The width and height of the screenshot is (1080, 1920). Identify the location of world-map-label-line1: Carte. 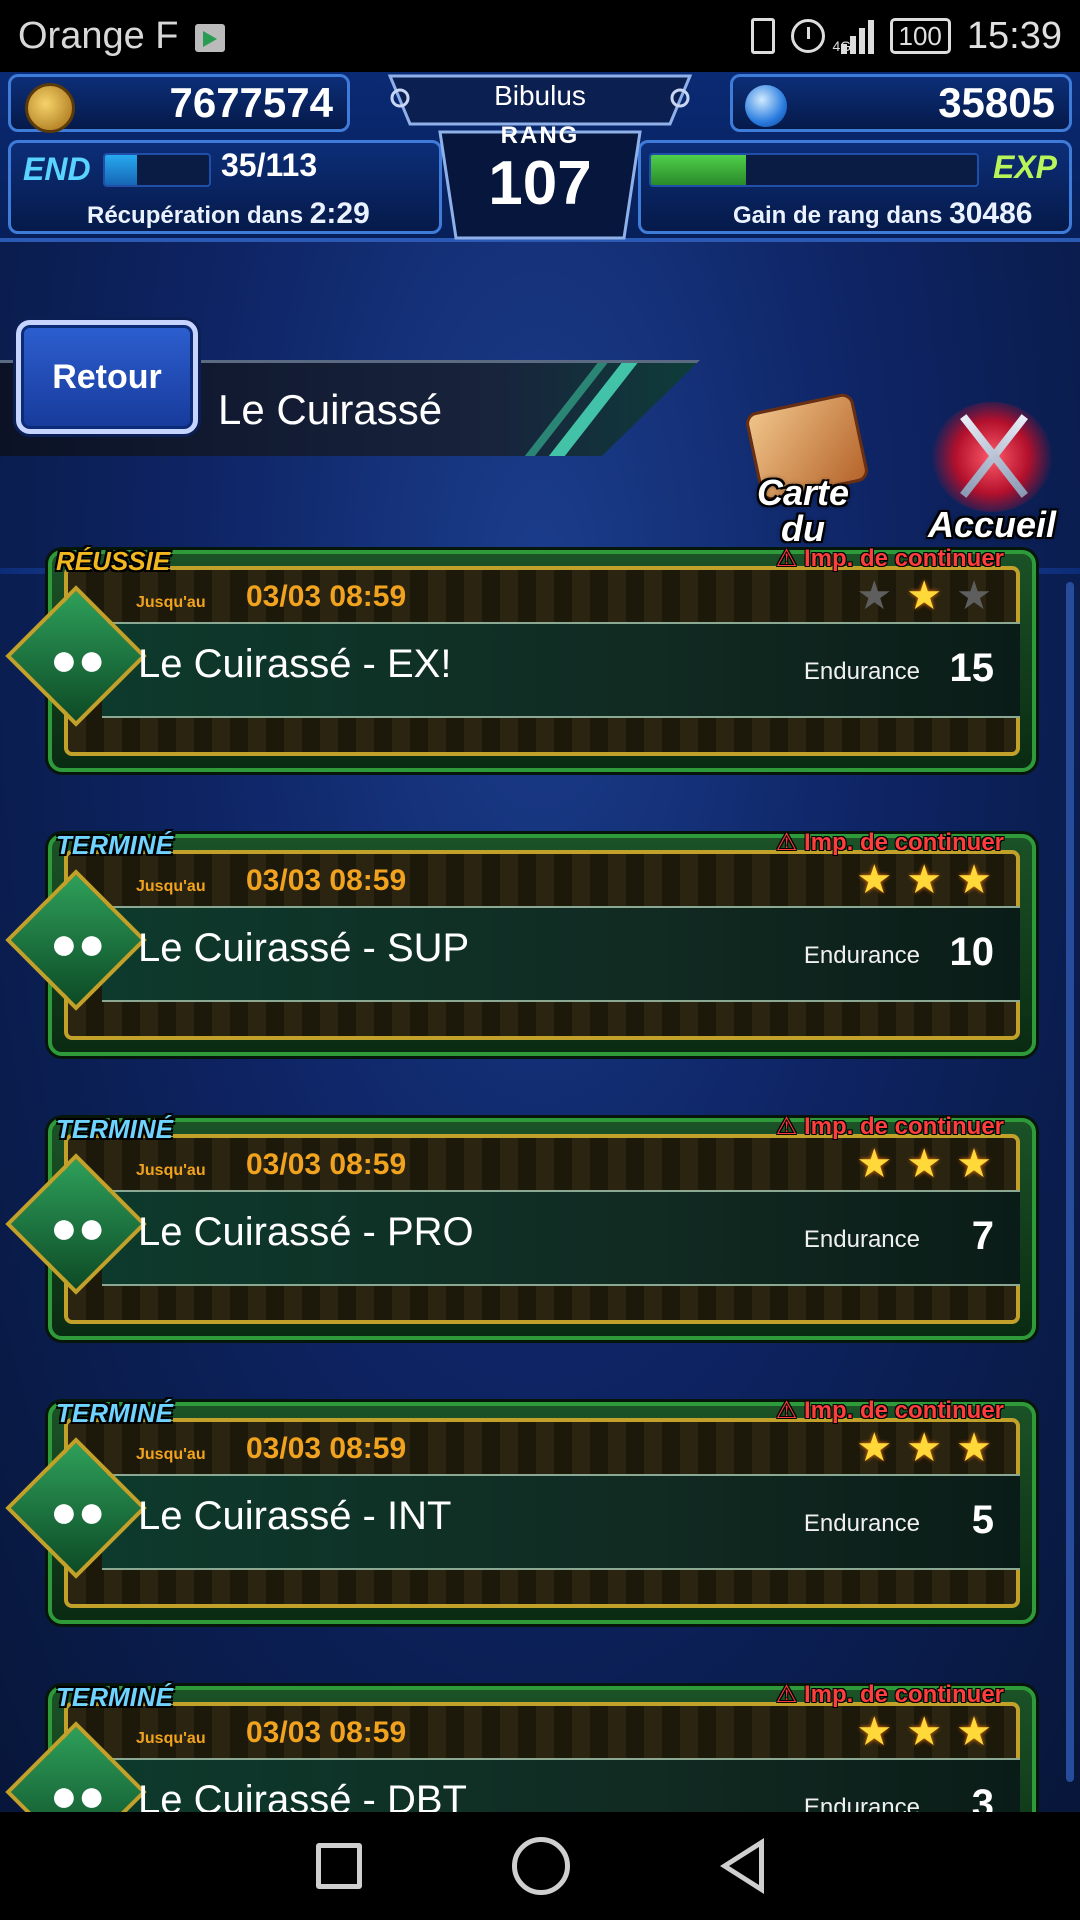
(803, 492).